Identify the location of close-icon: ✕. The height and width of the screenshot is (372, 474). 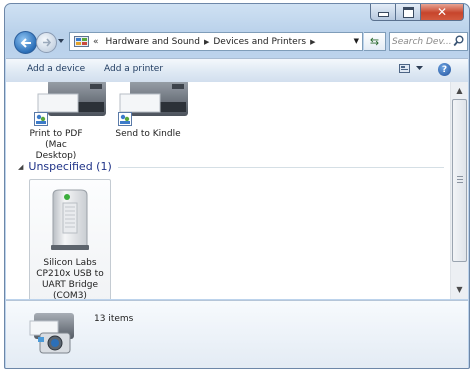
(442, 12).